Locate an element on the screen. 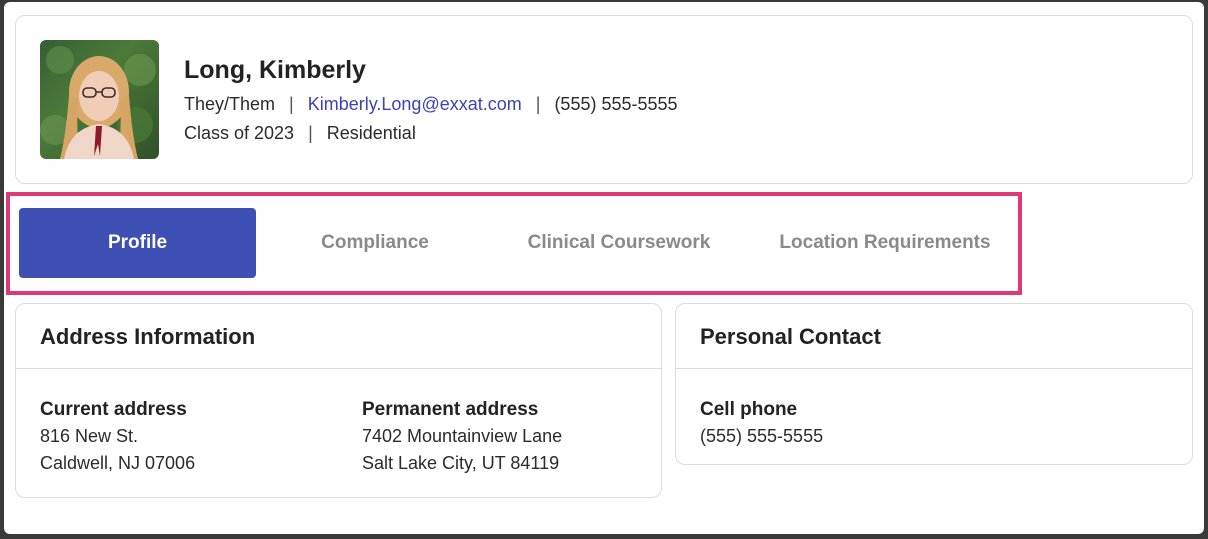 The width and height of the screenshot is (1208, 539). cell-phone-value: (555) 555-5555 is located at coordinates (762, 436).